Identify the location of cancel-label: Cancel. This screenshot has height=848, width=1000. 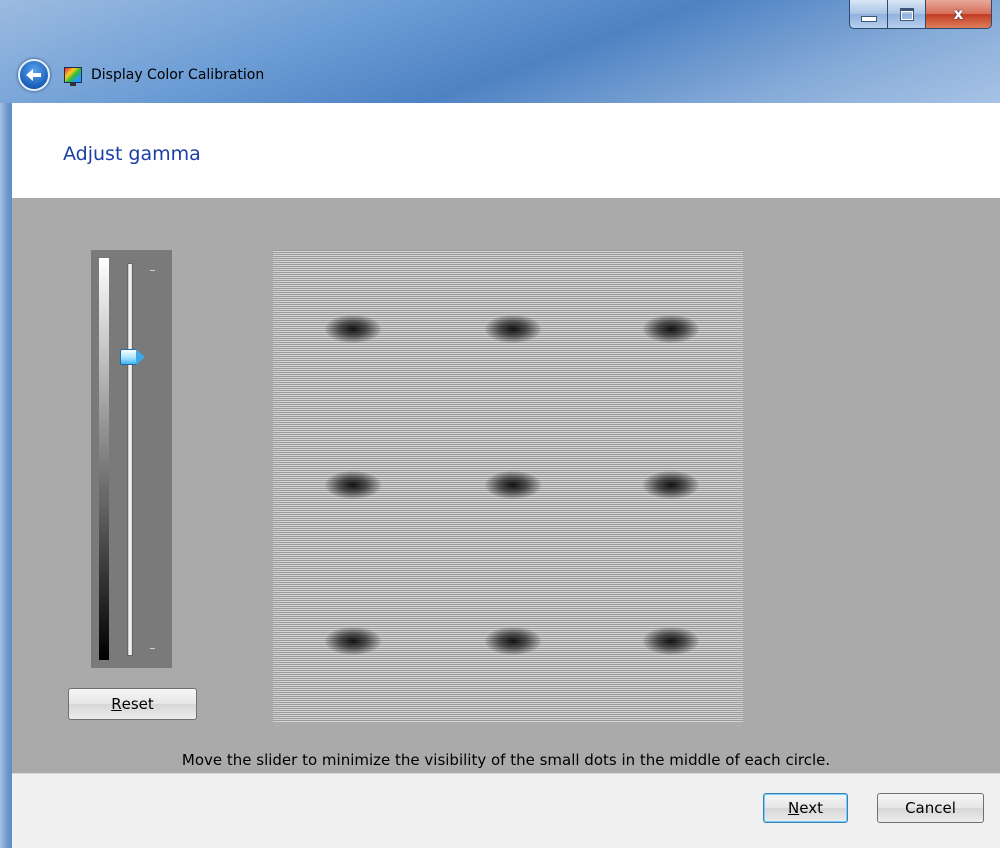
(930, 808).